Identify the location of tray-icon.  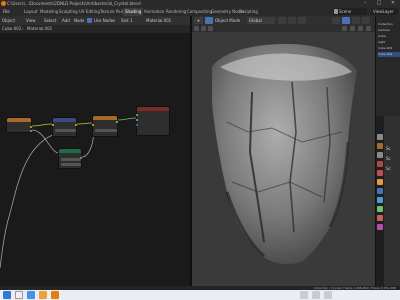
(304, 295).